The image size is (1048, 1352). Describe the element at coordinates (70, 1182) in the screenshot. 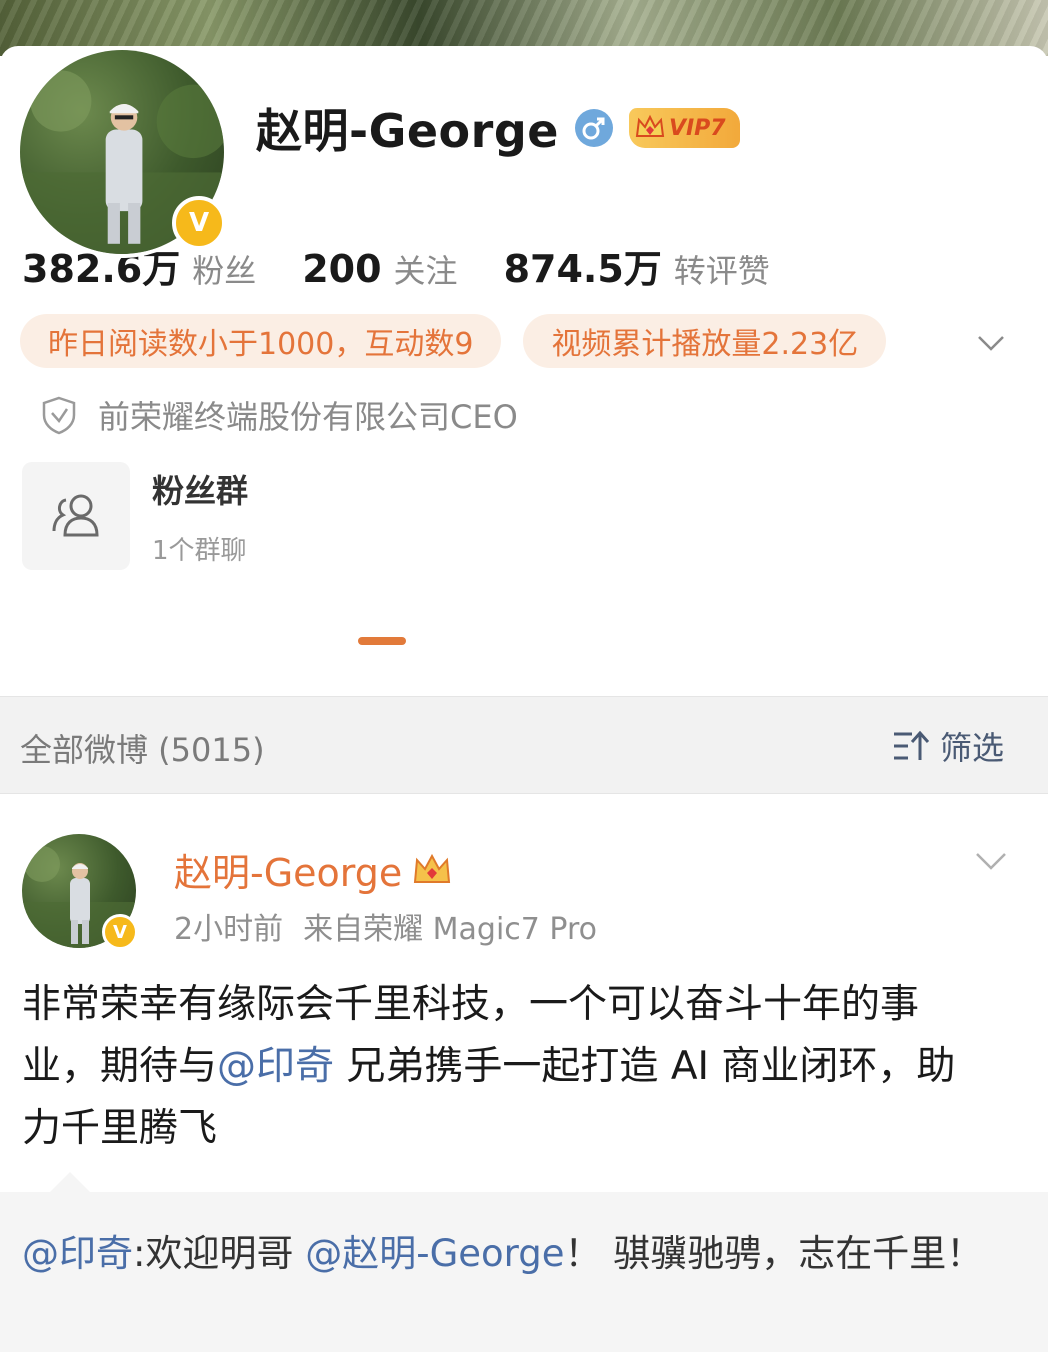

I see `reply-pointer` at that location.